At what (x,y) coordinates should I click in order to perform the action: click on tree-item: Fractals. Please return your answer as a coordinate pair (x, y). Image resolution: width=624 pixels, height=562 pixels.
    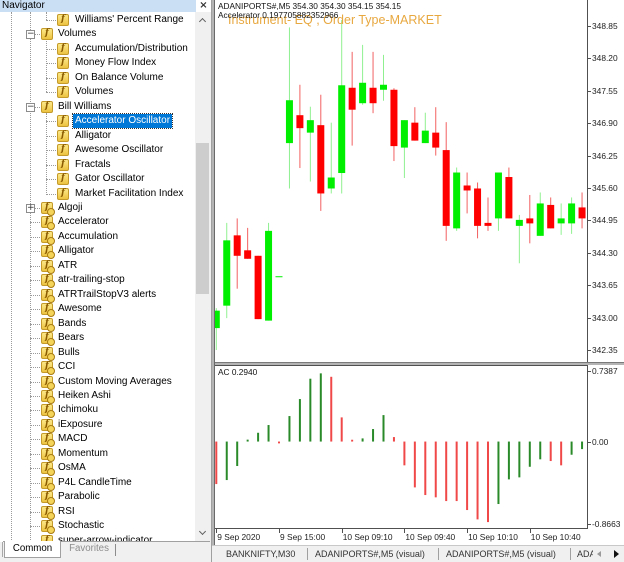
    Looking at the image, I should click on (97, 165).